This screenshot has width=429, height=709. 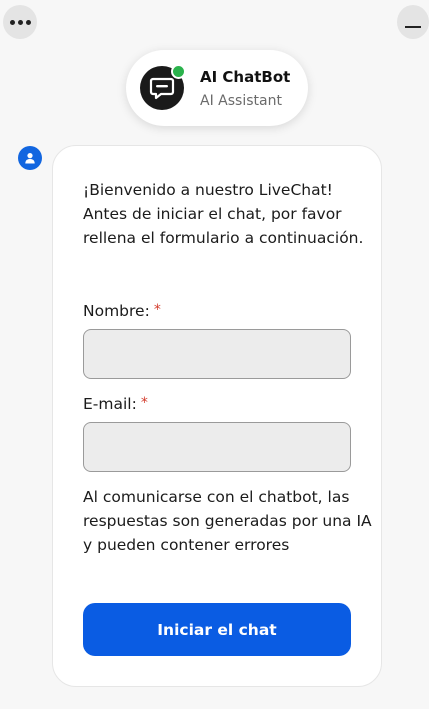 What do you see at coordinates (241, 101) in the screenshot?
I see `bot-subtitle: AI Assistant` at bounding box center [241, 101].